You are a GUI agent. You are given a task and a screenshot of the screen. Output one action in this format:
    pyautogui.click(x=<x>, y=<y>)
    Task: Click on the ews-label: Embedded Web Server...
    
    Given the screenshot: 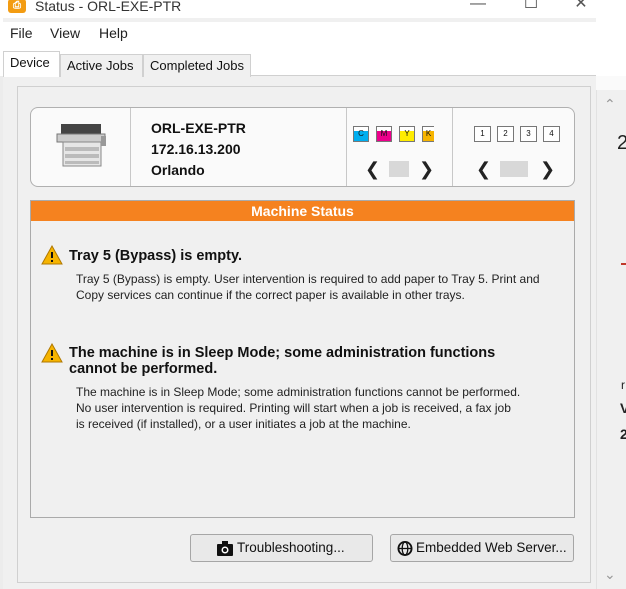 What is the action you would take?
    pyautogui.click(x=491, y=547)
    